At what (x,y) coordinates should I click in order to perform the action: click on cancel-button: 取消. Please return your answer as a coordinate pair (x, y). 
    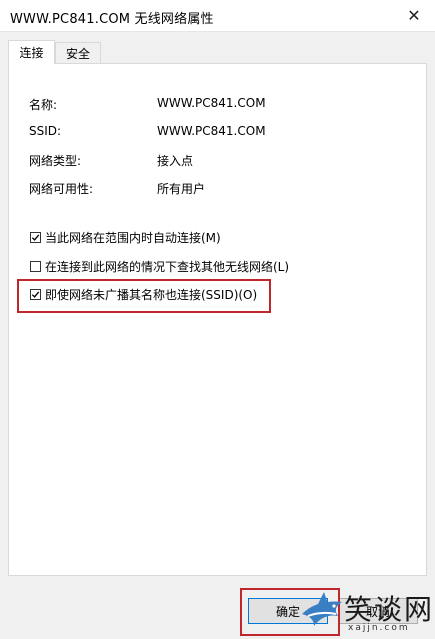
    Looking at the image, I should click on (378, 611).